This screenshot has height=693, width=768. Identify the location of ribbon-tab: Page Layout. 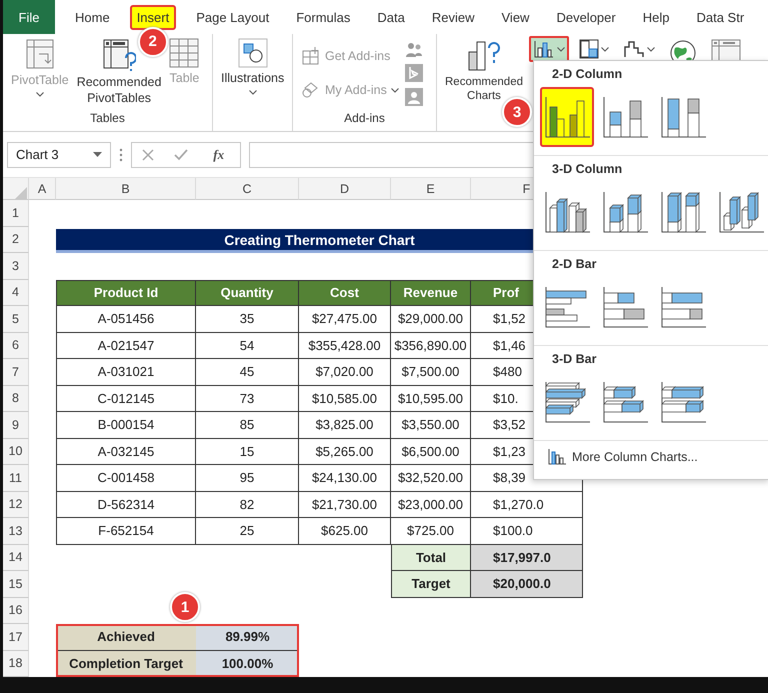
(232, 17).